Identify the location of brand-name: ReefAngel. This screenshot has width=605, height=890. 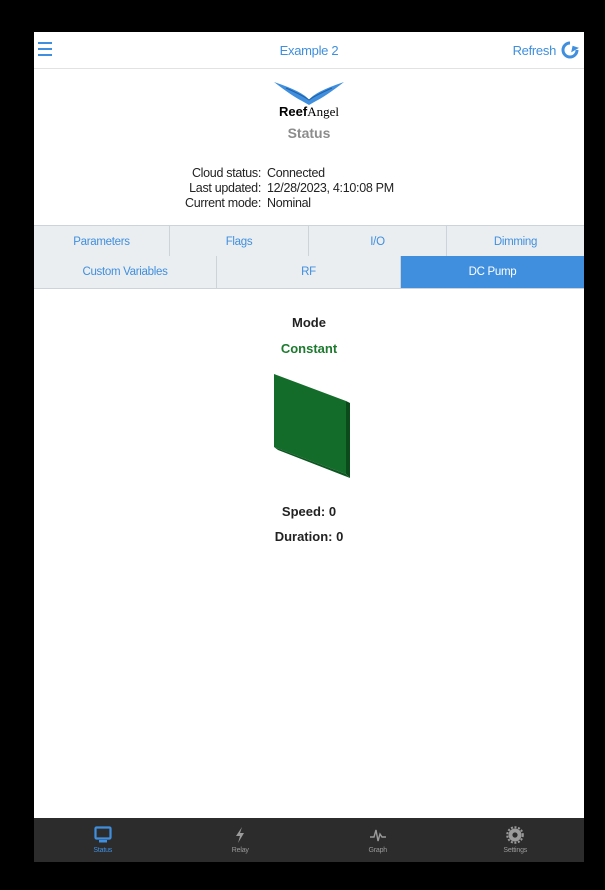
(309, 112).